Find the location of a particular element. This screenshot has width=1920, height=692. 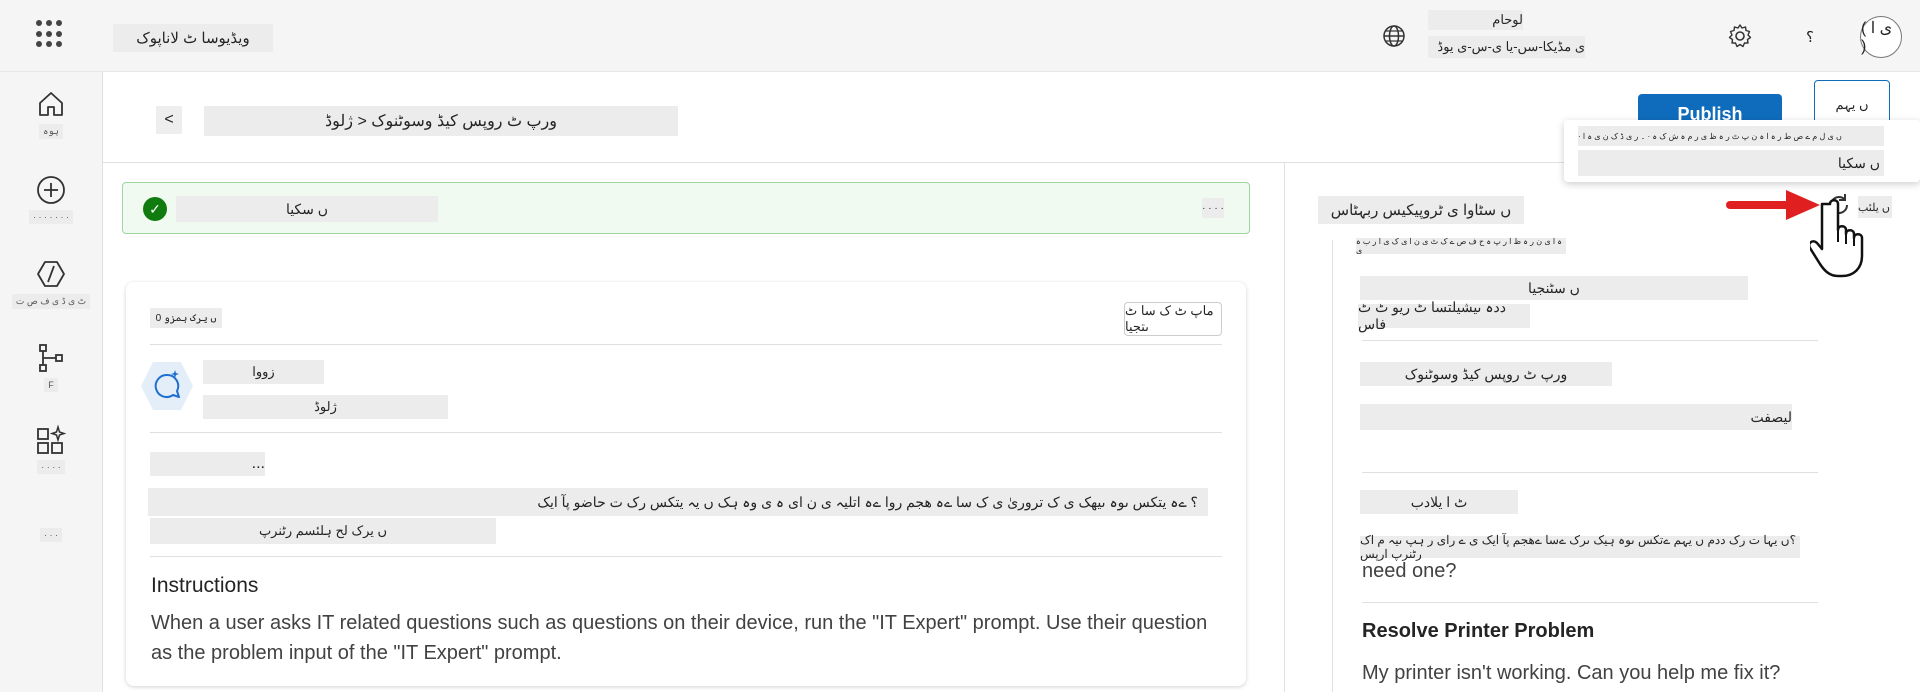

nav-item-agents: ٹ ی ڈ ی ف ص ت is located at coordinates (51, 283).